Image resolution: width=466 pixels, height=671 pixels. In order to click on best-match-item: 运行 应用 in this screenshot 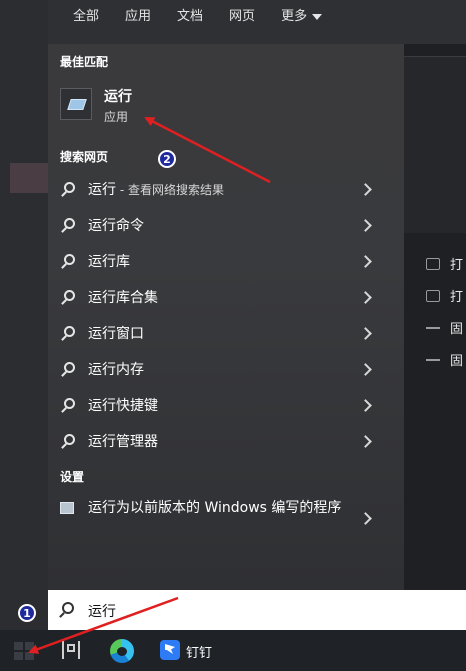, I will do `click(226, 109)`.